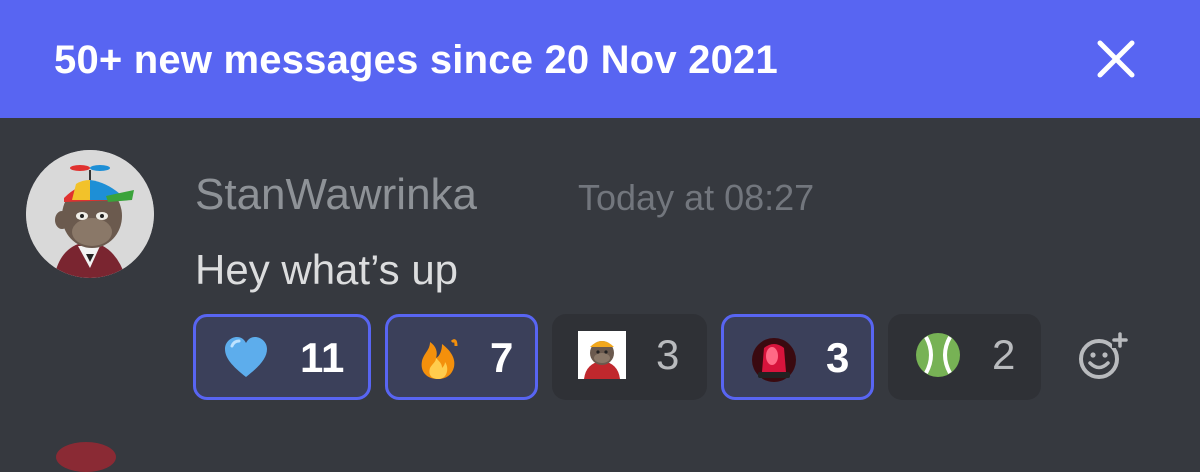 This screenshot has width=1200, height=472. What do you see at coordinates (416, 60) in the screenshot?
I see `new-messages-text: 50+ new messages since 20 Nov 2021` at bounding box center [416, 60].